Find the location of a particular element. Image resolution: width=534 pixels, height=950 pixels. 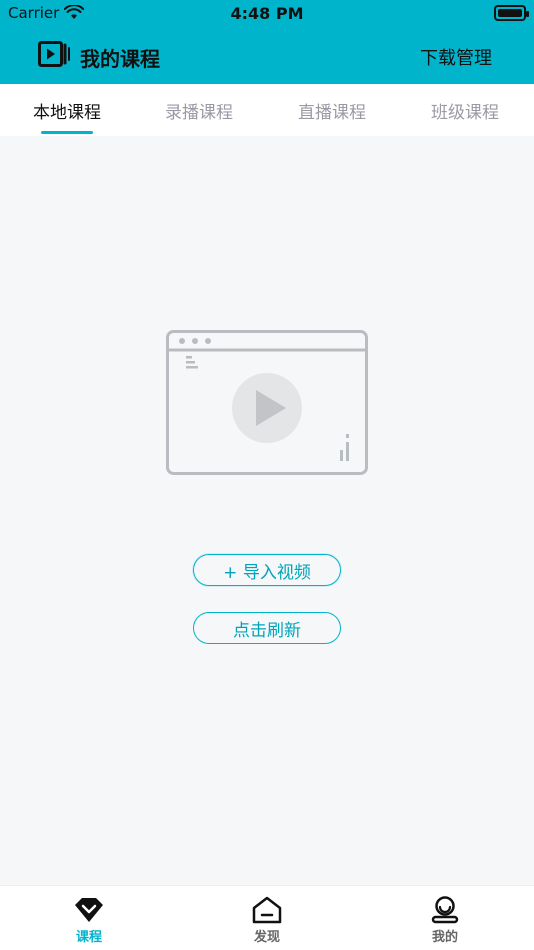

bottom-tab-profile-label: 我的 is located at coordinates (444, 937).